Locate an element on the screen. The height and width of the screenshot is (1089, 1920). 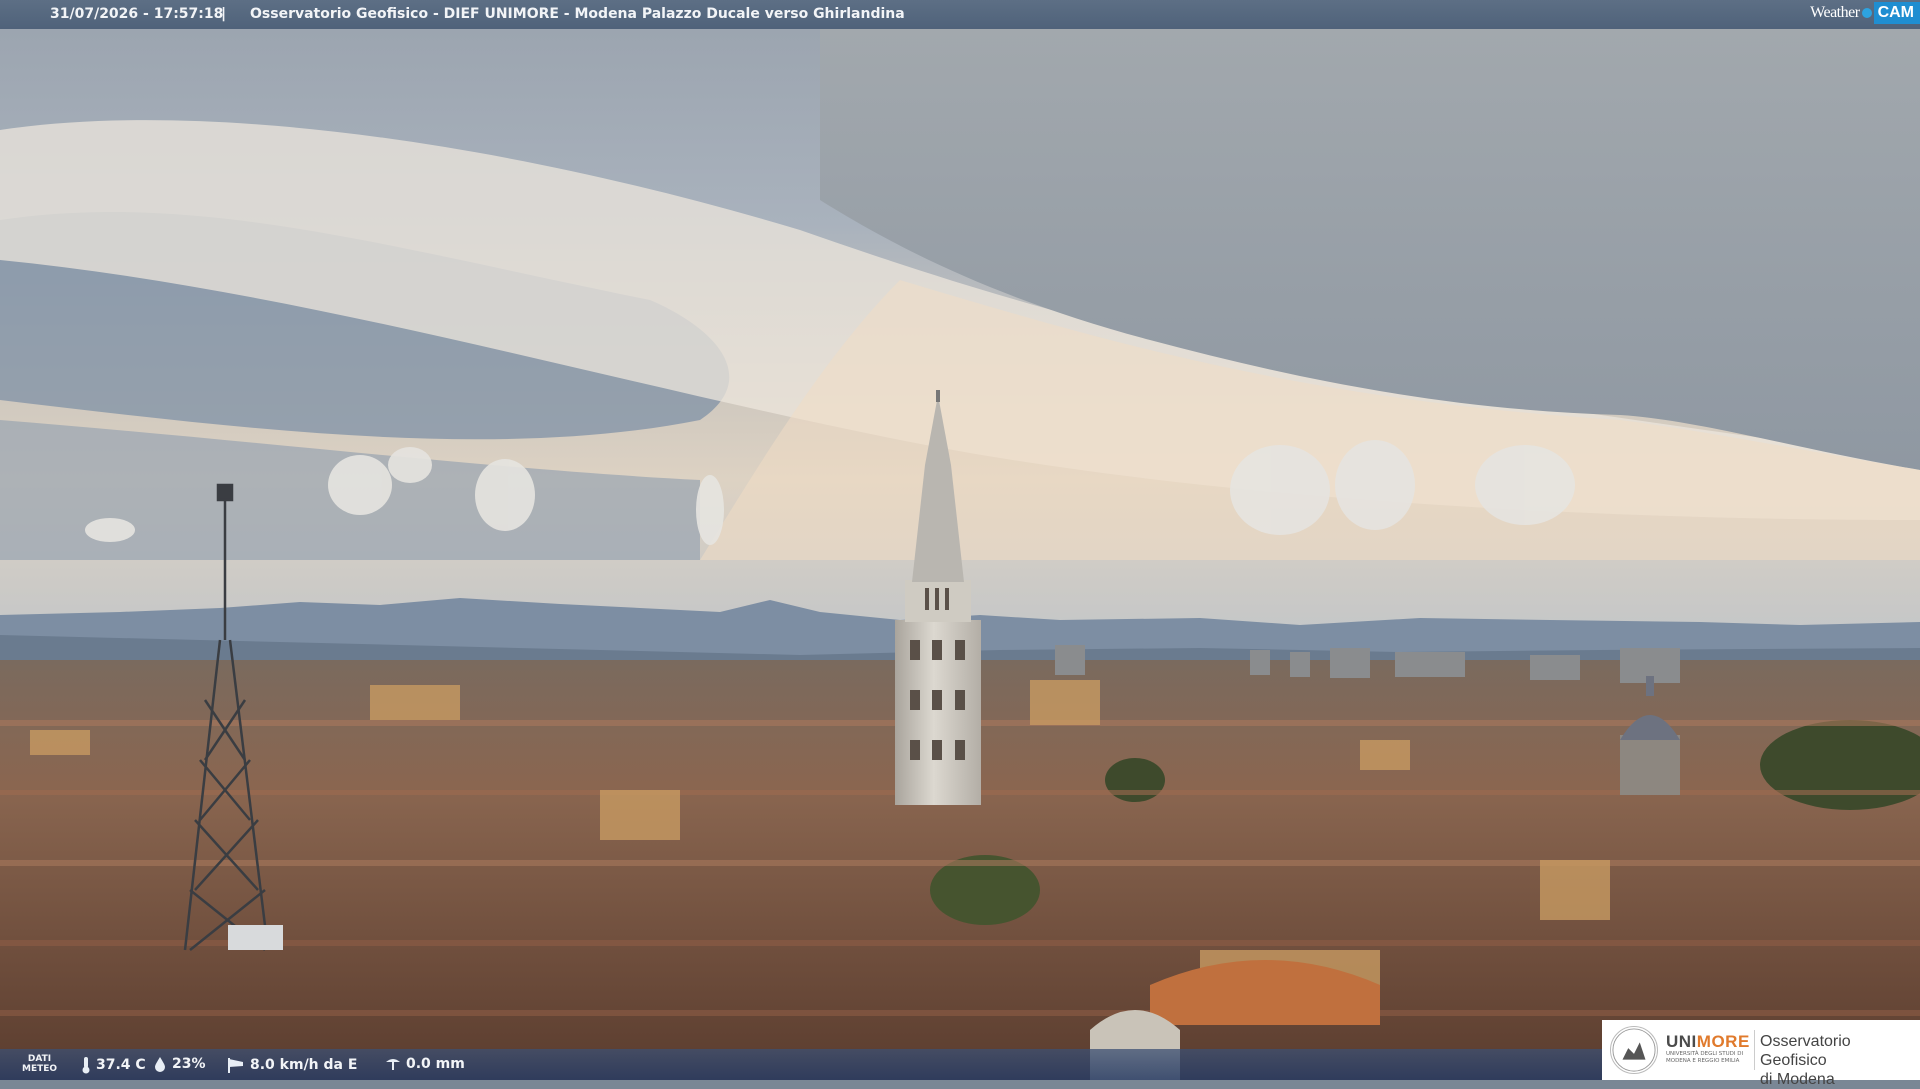
temperature-reading: 37.4 C is located at coordinates (113, 1065).